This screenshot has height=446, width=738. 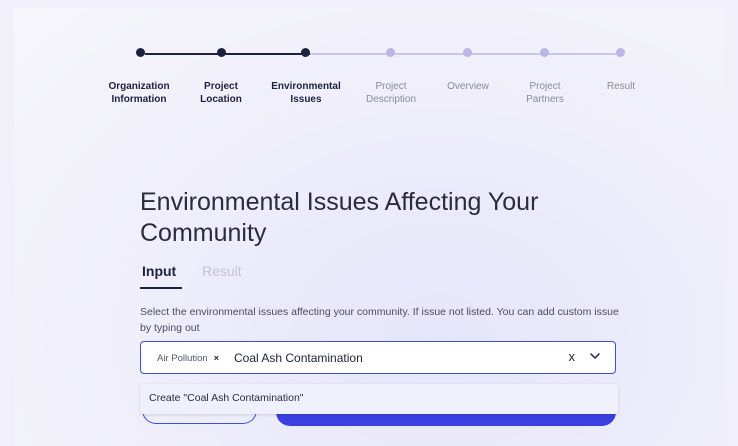 I want to click on step-label-environmental: Environmental Issues, so click(x=306, y=93).